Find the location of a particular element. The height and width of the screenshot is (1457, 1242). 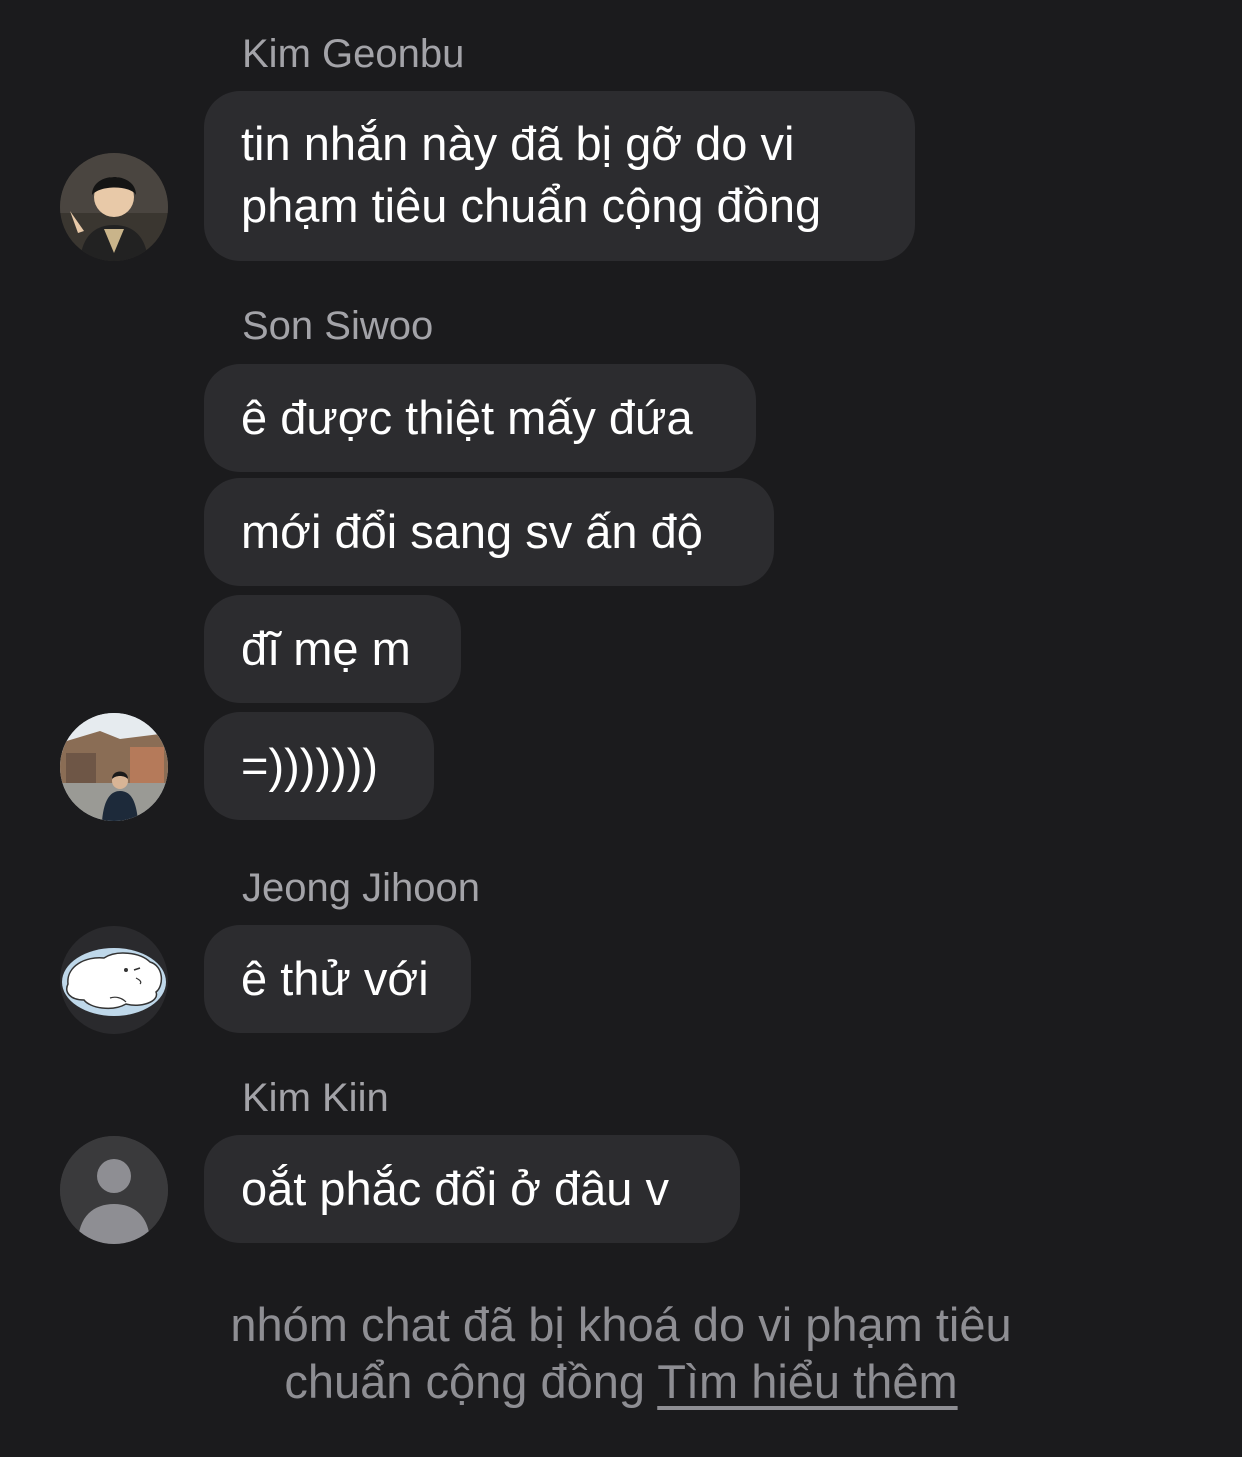

learn-more-link: Tìm hiểu thêm is located at coordinates (807, 1381).